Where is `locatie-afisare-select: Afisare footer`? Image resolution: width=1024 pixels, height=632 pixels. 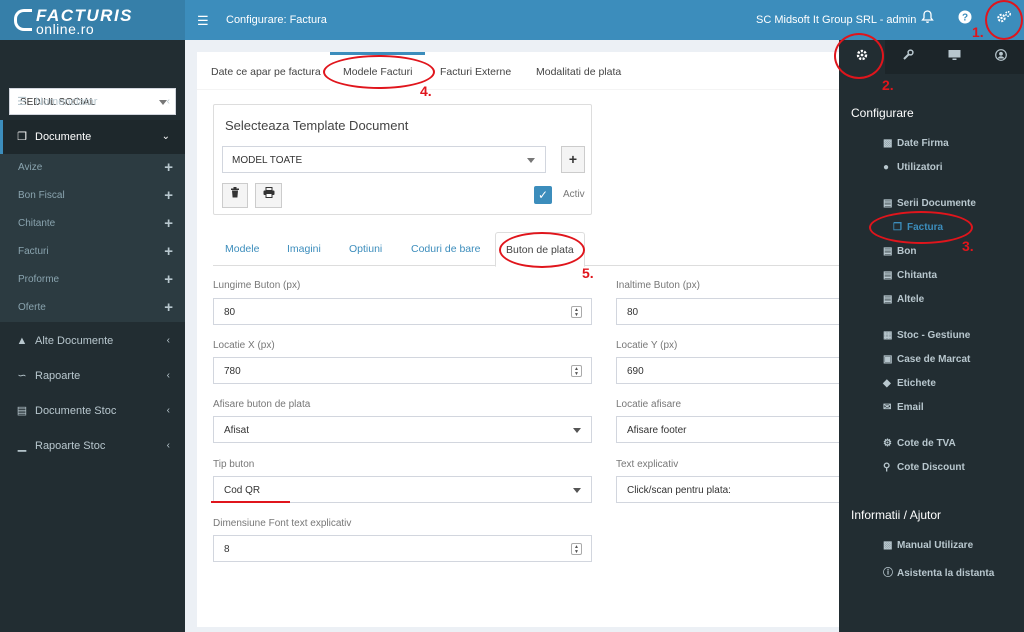 locatie-afisare-select: Afisare footer is located at coordinates (728, 429).